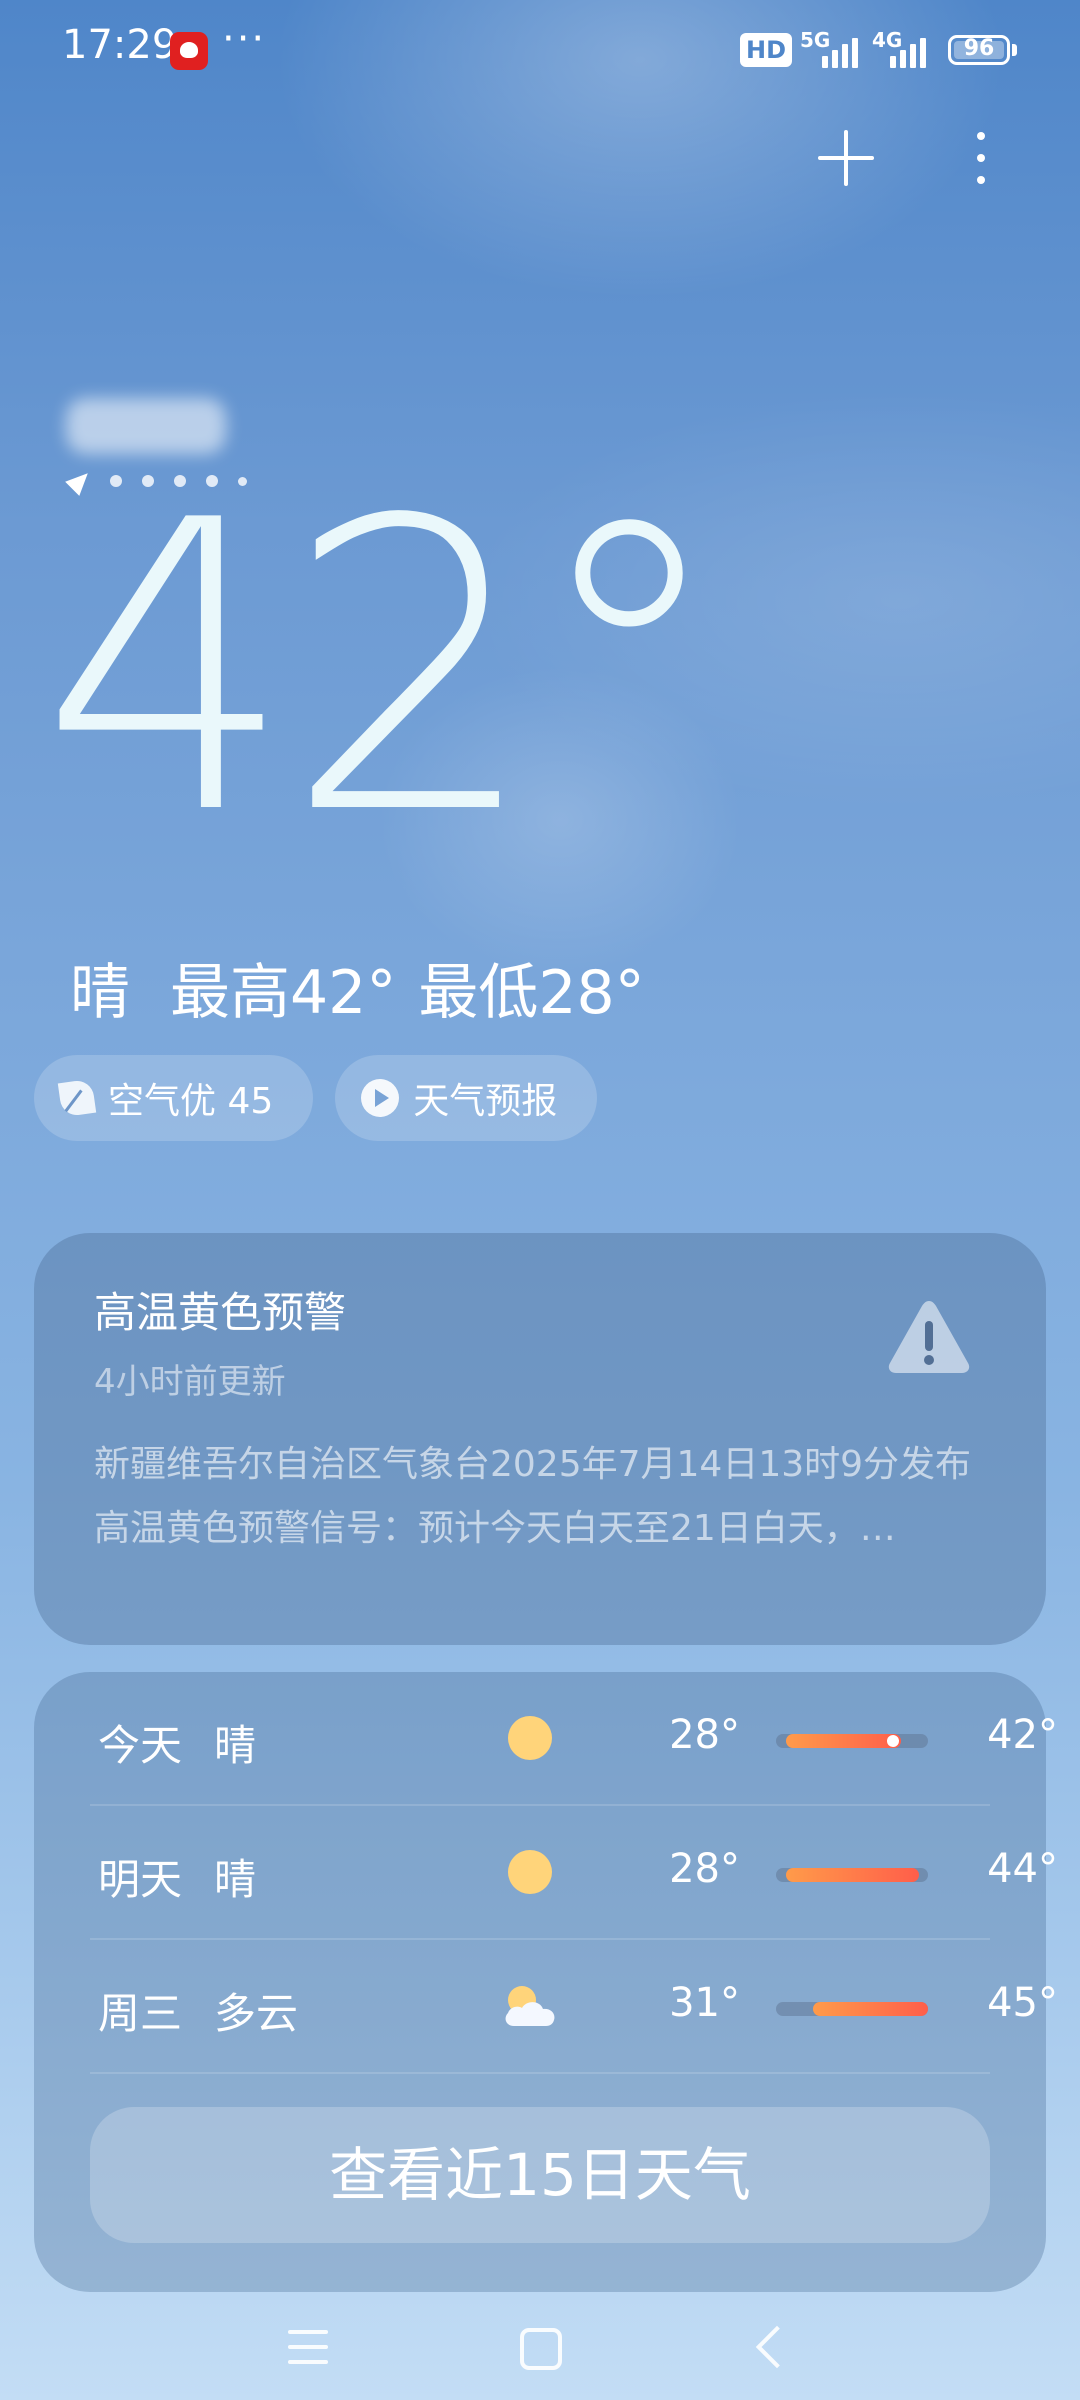  Describe the element at coordinates (140, 1879) in the screenshot. I see `forecast-day: 明天` at that location.